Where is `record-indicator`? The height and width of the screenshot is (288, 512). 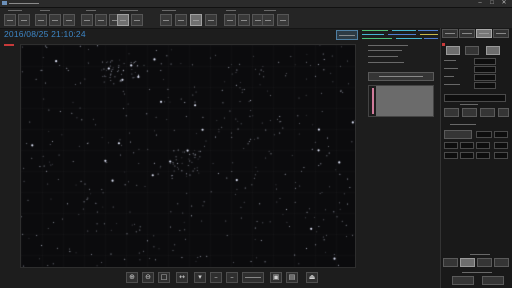
record-indicator is located at coordinates (443, 44).